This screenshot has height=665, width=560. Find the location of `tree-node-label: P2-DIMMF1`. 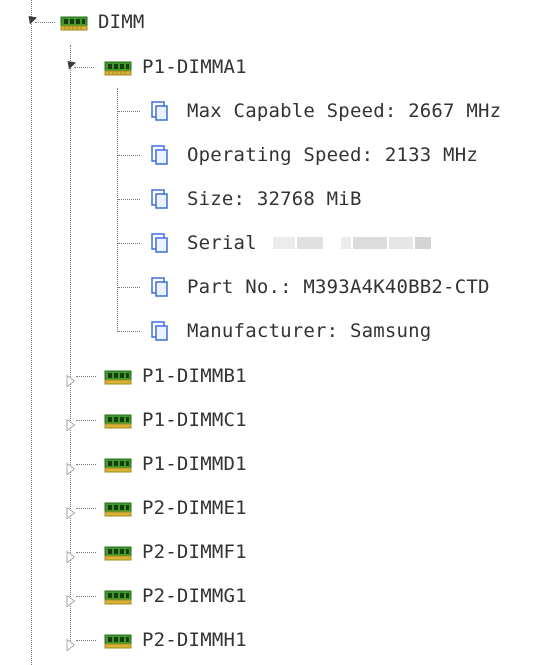

tree-node-label: P2-DIMMF1 is located at coordinates (194, 551).